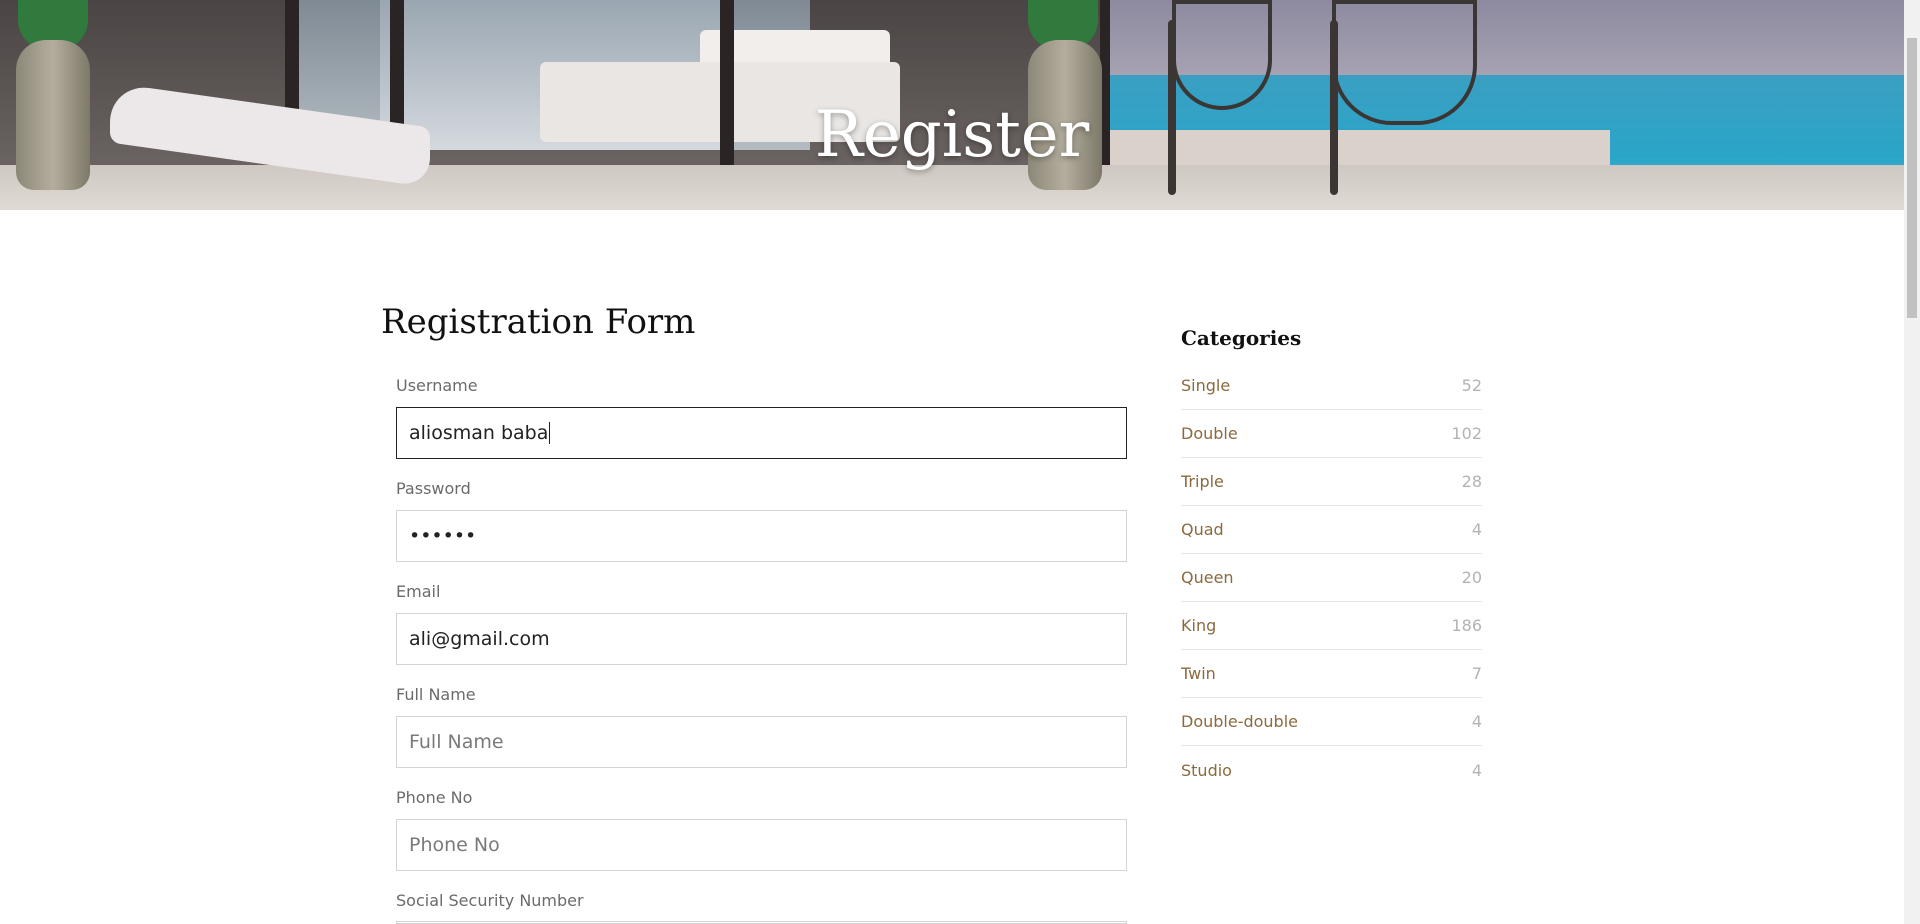  I want to click on category-item: Single 52, so click(1331, 386).